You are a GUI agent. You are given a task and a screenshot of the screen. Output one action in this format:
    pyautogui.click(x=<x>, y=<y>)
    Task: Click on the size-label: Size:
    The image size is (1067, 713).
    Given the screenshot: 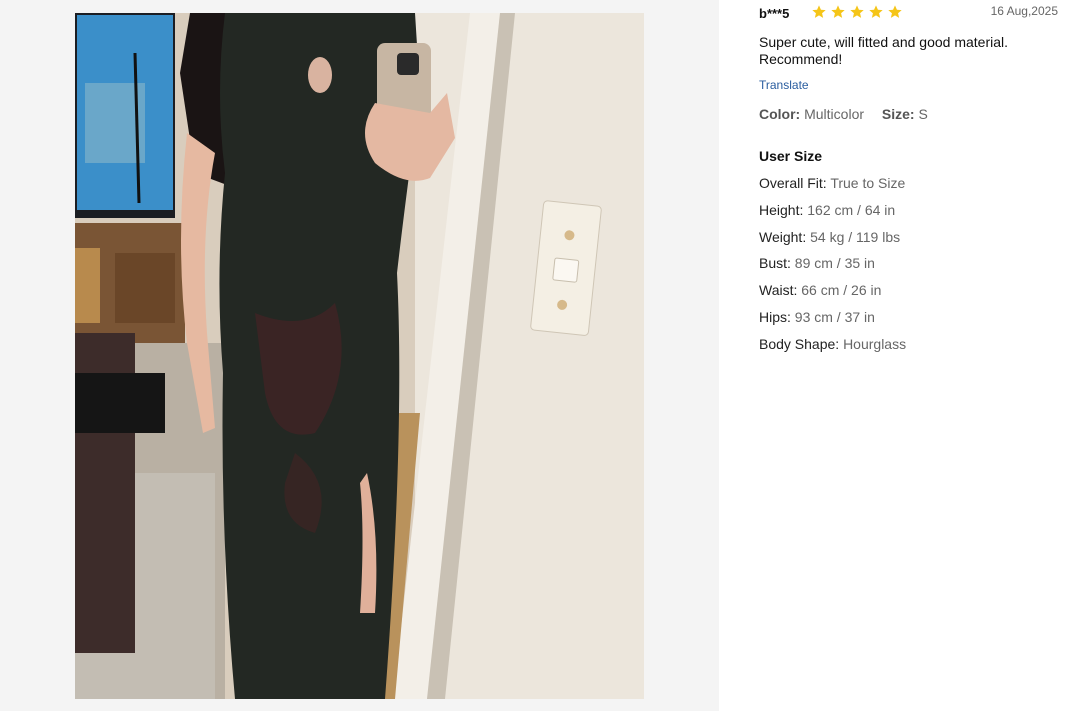 What is the action you would take?
    pyautogui.click(x=898, y=114)
    